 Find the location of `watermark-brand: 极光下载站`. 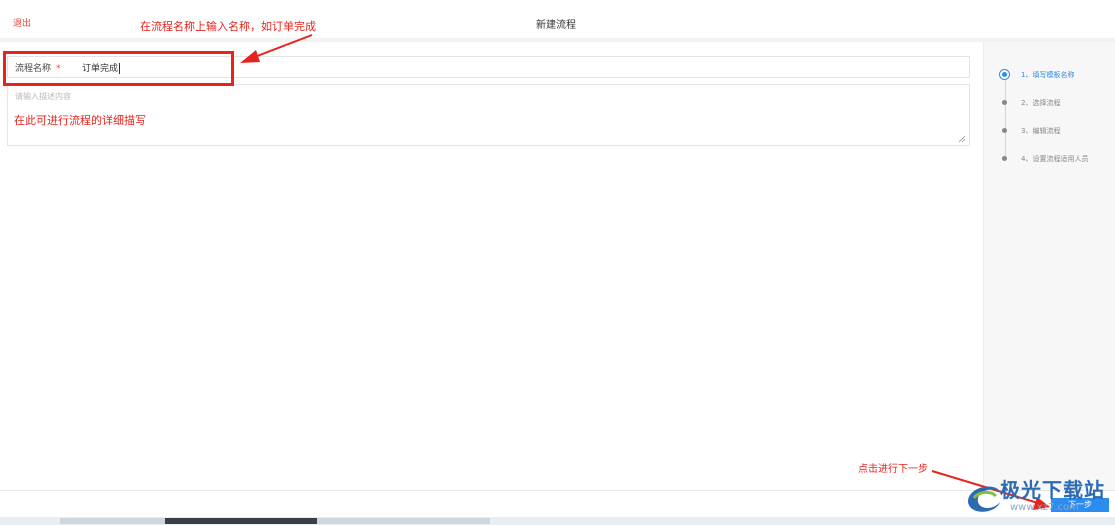

watermark-brand: 极光下载站 is located at coordinates (1052, 490).